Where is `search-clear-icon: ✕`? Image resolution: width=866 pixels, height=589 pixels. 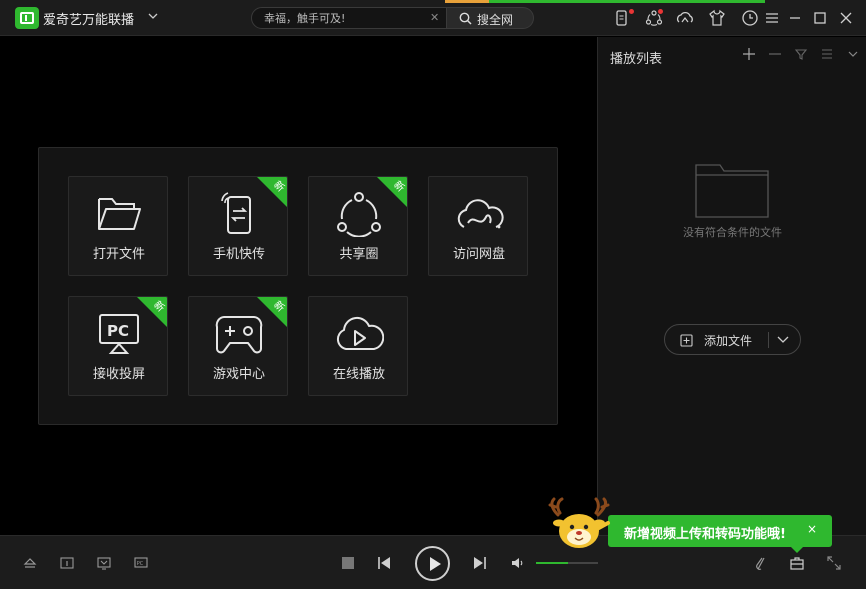 search-clear-icon: ✕ is located at coordinates (436, 18).